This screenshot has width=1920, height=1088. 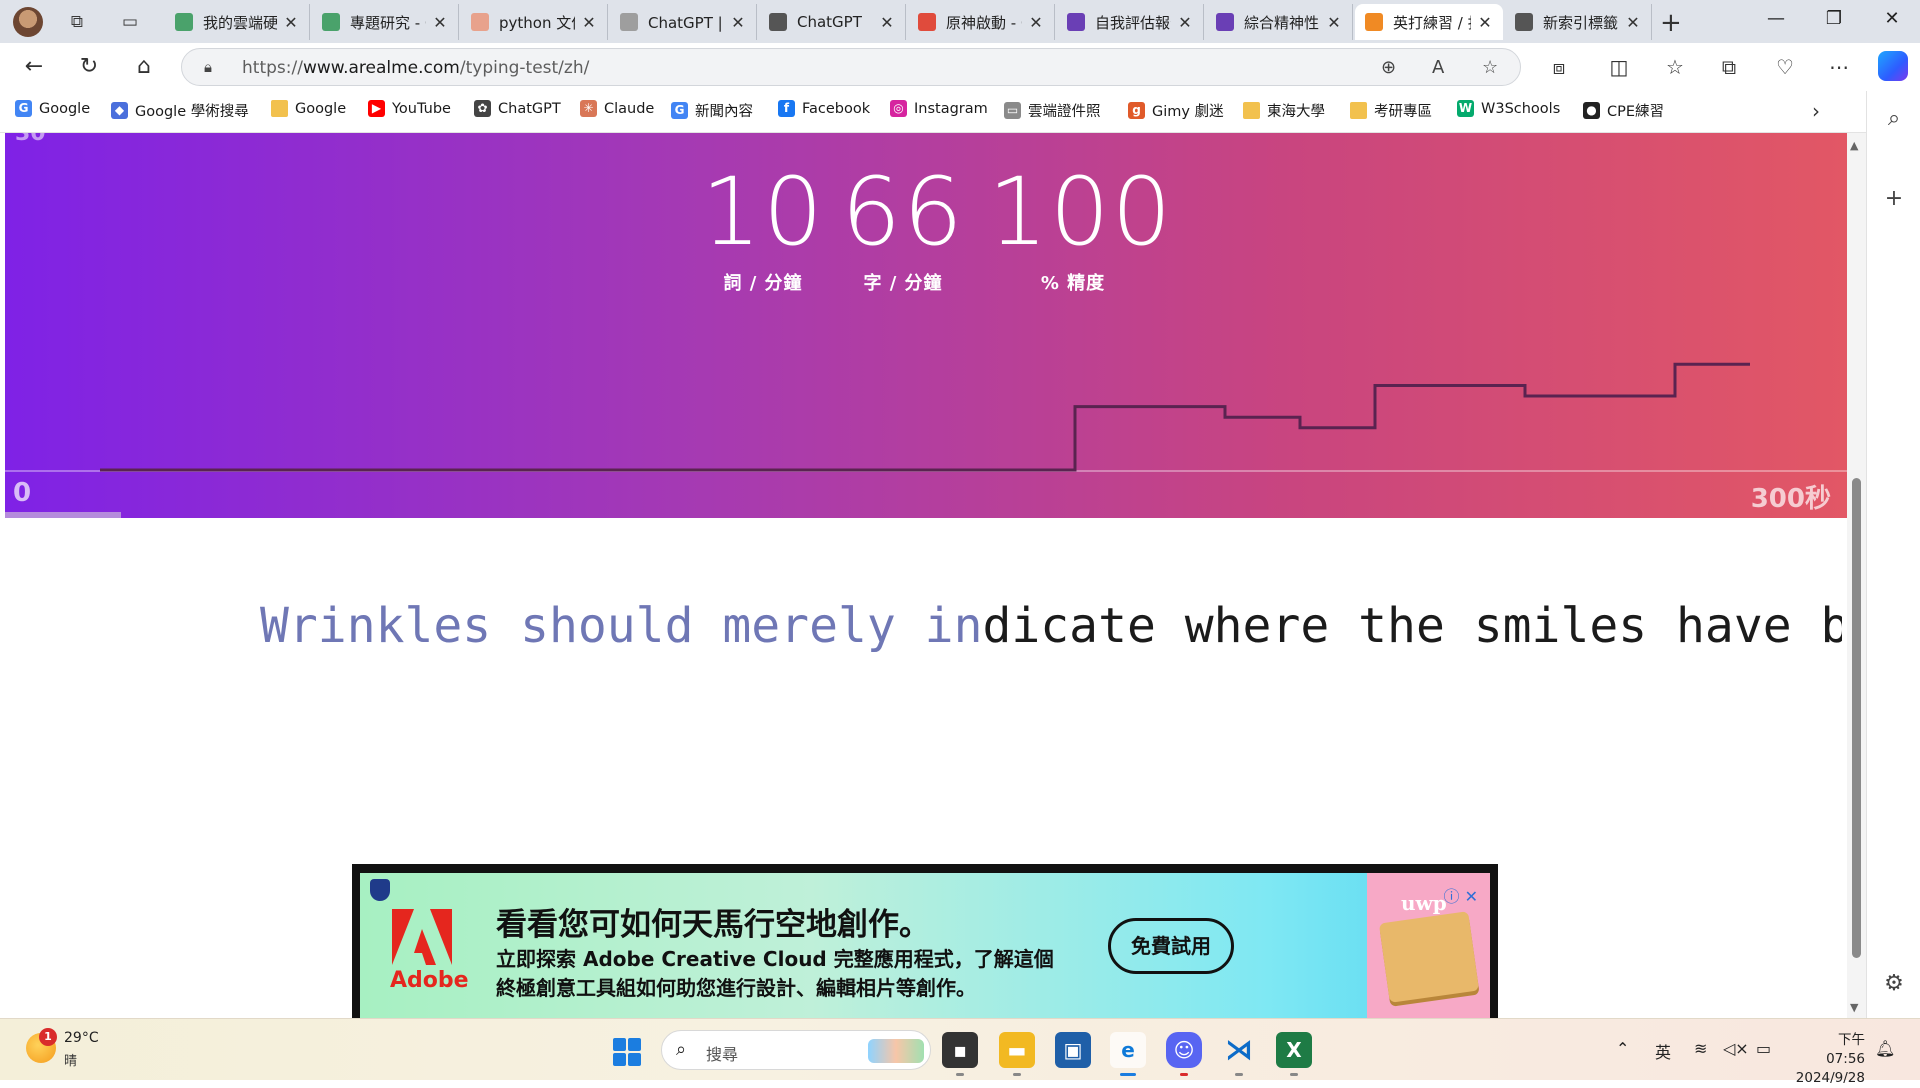 What do you see at coordinates (1490, 67) in the screenshot?
I see `favorite-star-icon: ☆` at bounding box center [1490, 67].